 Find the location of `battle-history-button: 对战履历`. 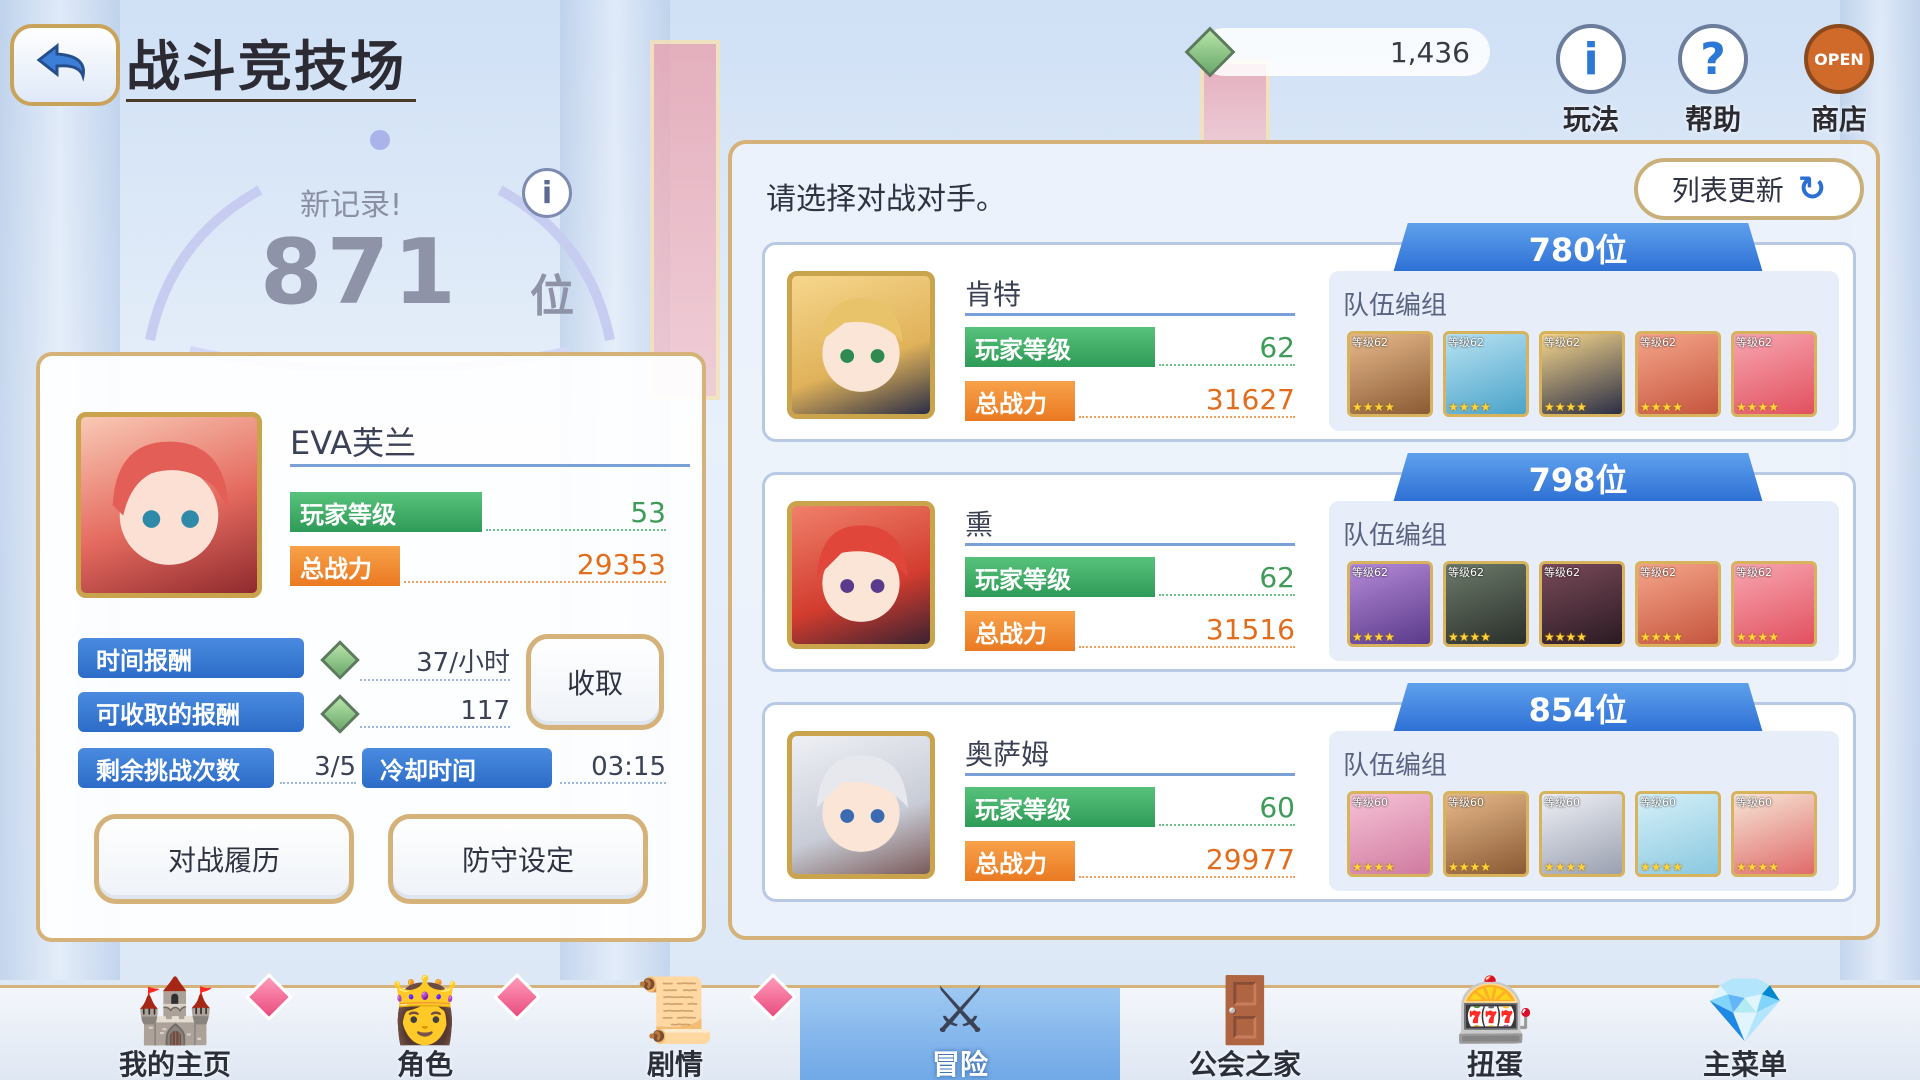

battle-history-button: 对战履历 is located at coordinates (224, 859).